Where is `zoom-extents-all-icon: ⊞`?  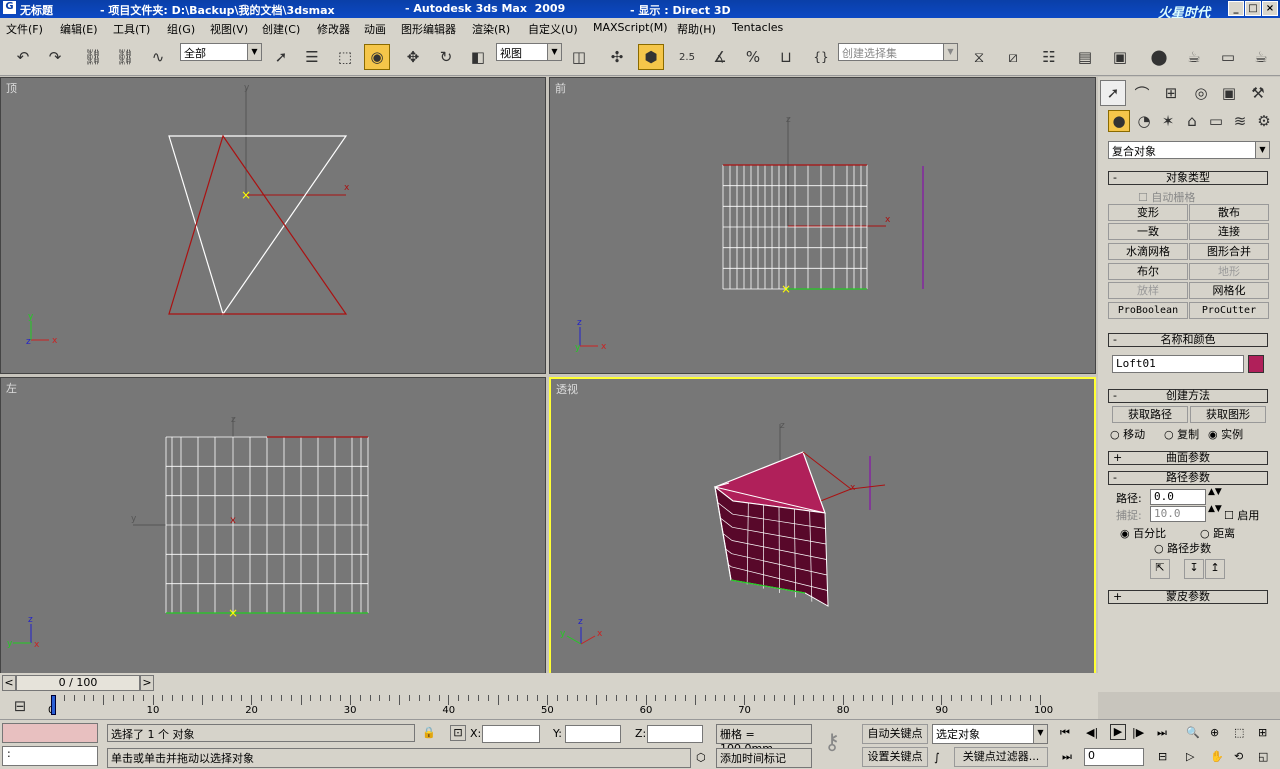
zoom-extents-all-icon: ⊞ is located at coordinates (1262, 732).